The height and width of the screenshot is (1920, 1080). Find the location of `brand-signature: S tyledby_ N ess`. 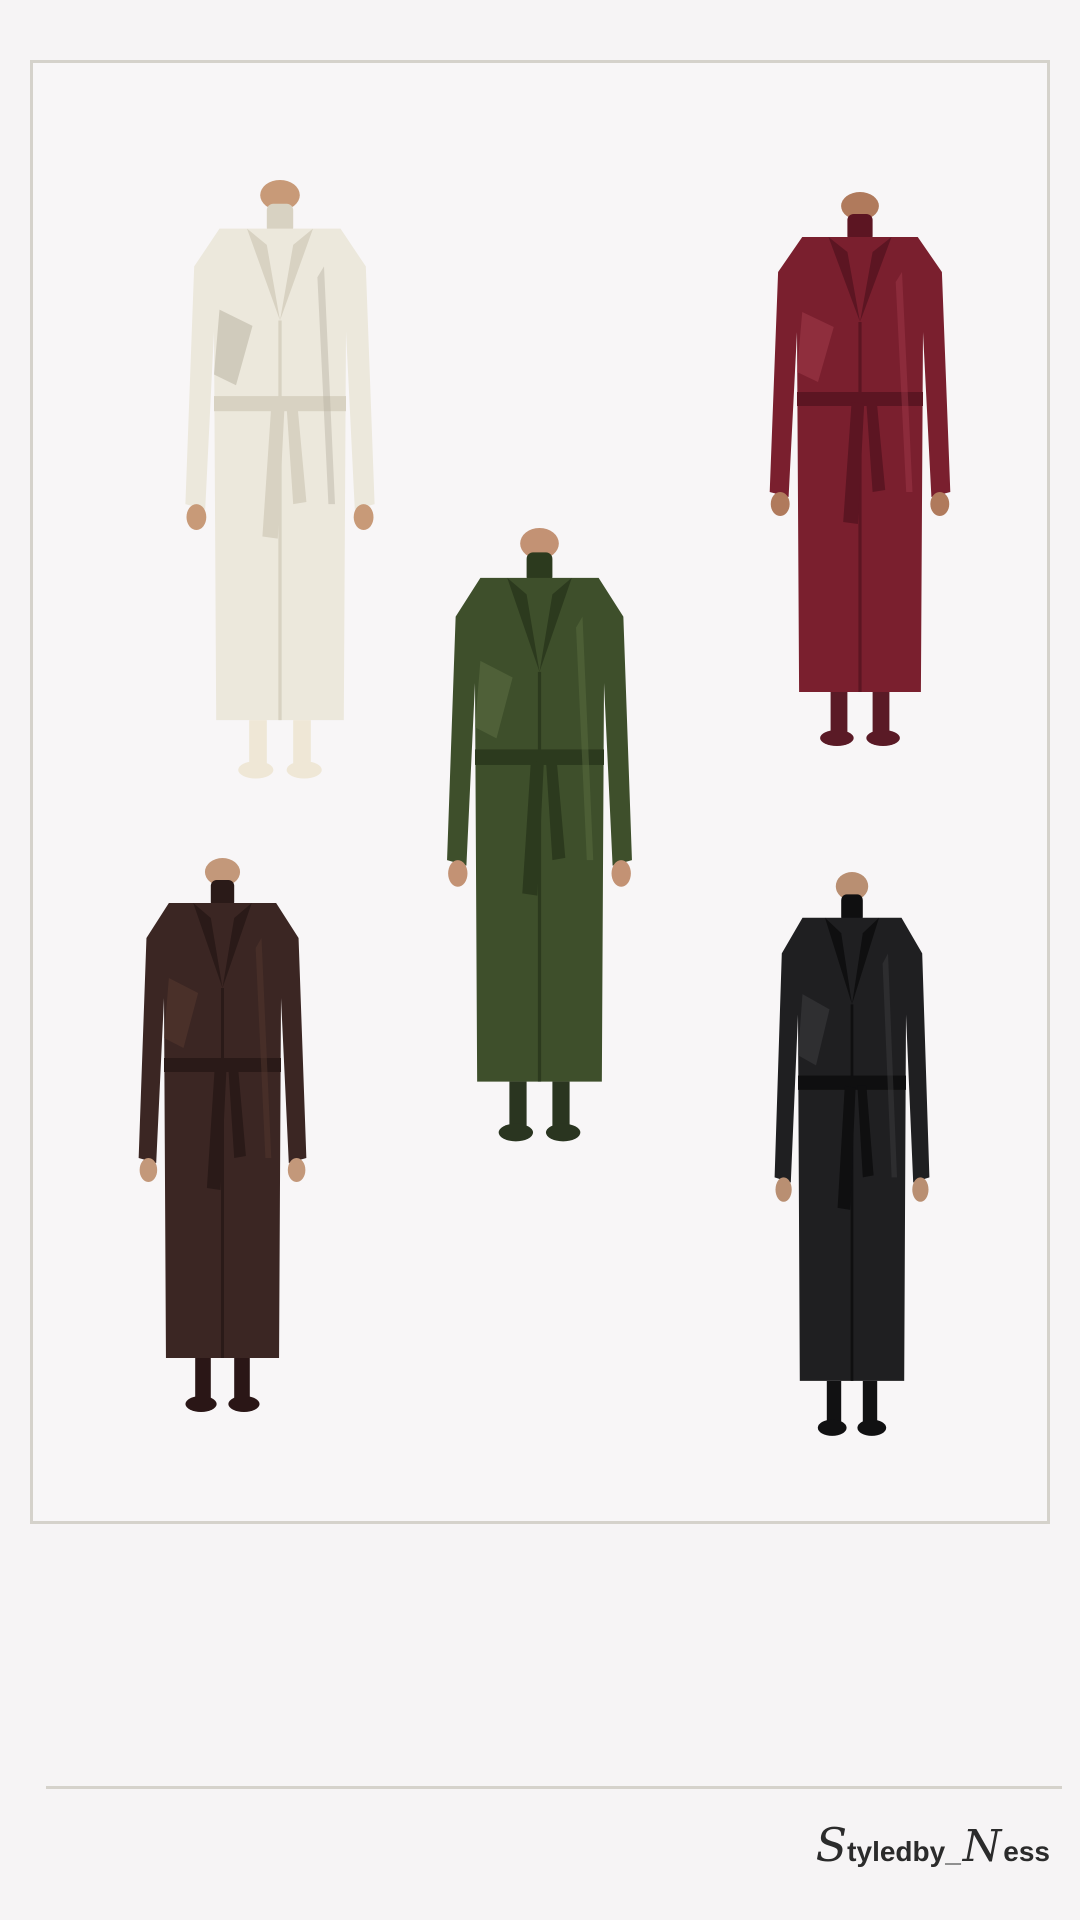

brand-signature: S tyledby_ N ess is located at coordinates (933, 1845).